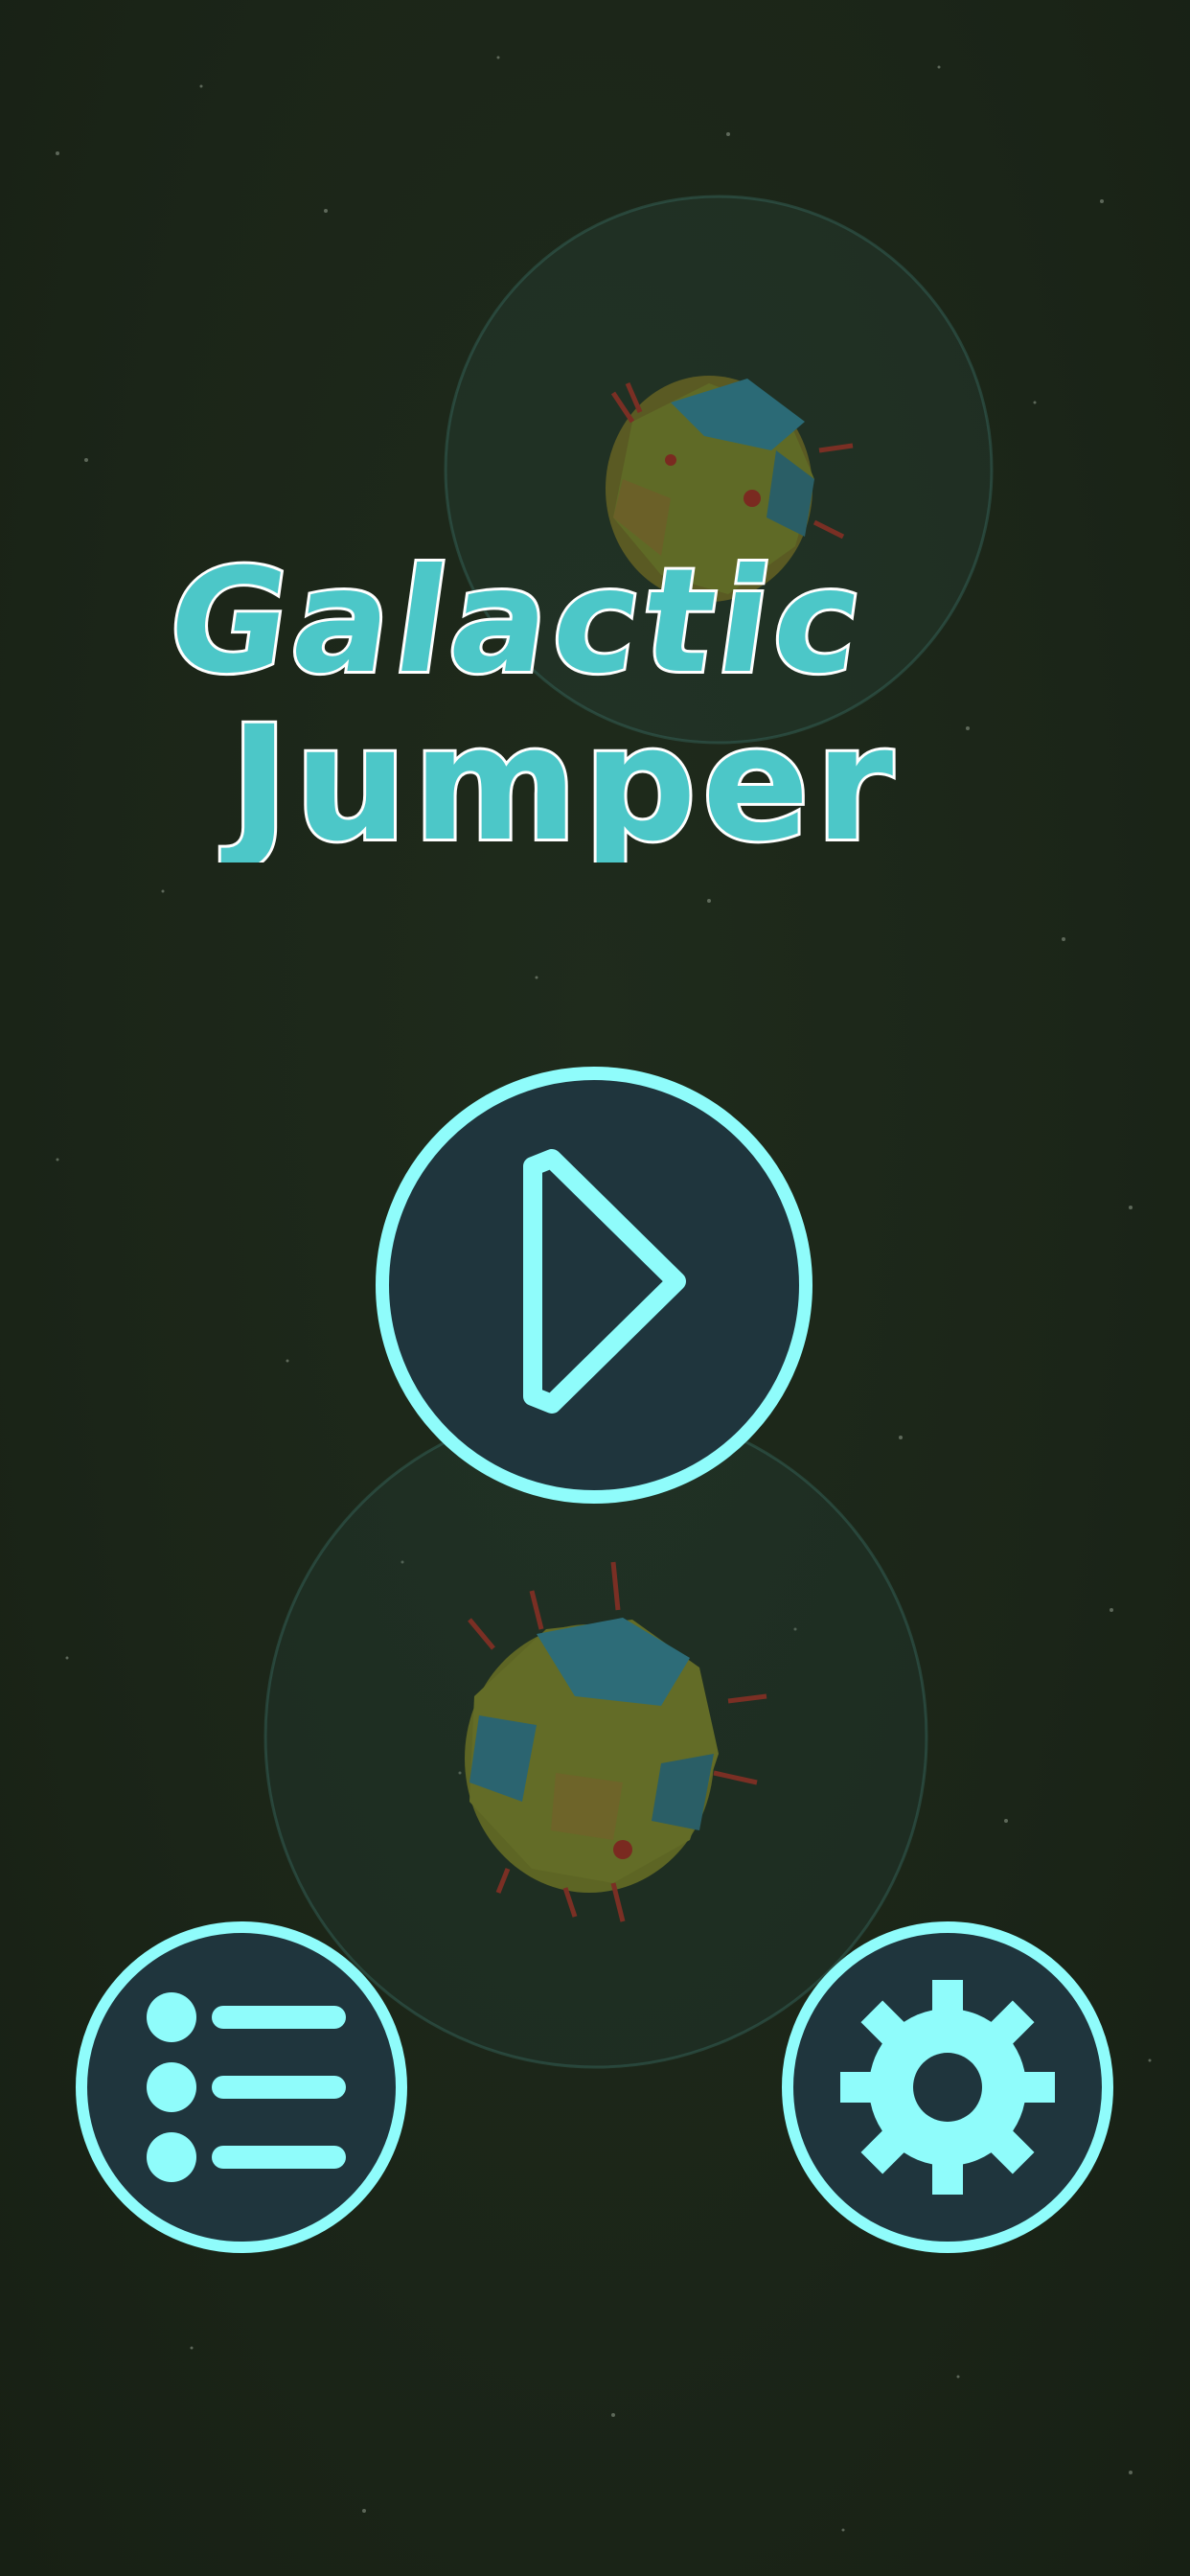 This screenshot has width=1190, height=2576. I want to click on game-title: Galactic Jumper, so click(527, 699).